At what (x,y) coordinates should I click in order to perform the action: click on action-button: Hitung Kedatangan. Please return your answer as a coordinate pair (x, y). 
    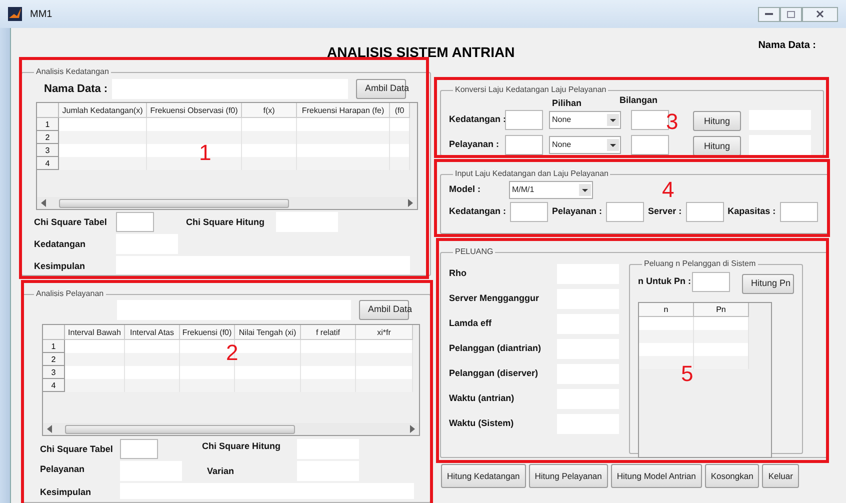
    Looking at the image, I should click on (483, 476).